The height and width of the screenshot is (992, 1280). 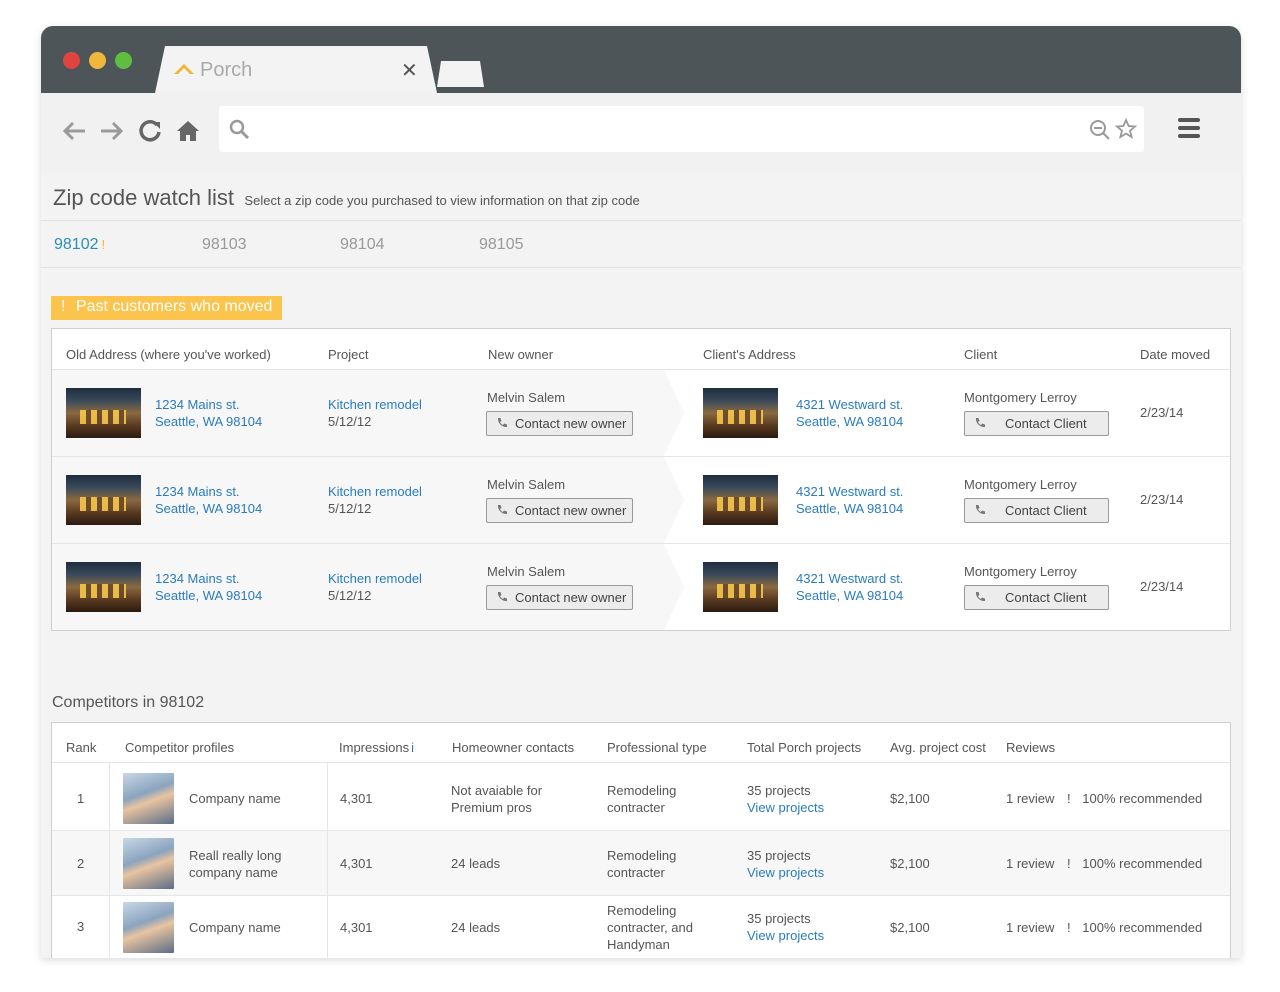 I want to click on browser-toolbar, so click(x=641, y=132).